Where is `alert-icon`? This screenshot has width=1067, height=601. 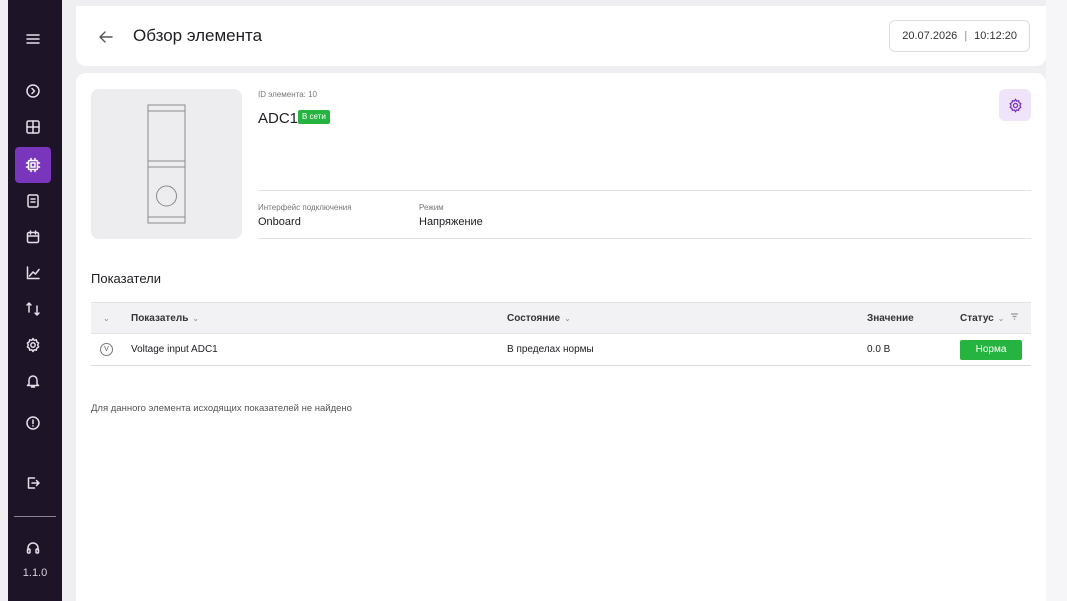 alert-icon is located at coordinates (33, 423).